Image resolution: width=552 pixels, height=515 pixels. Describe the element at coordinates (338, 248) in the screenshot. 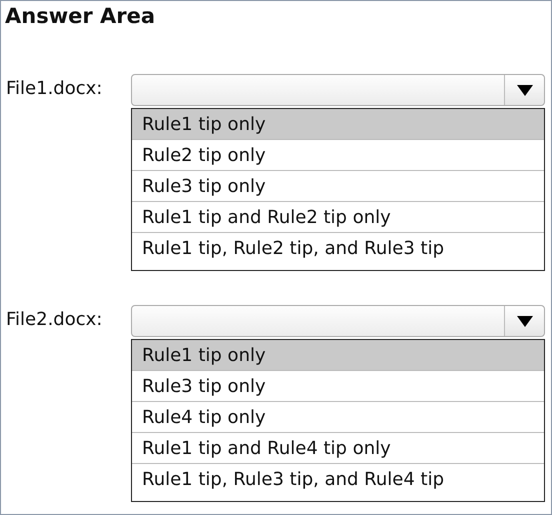

I see `dropdown-option: Rule1 tip, Rule2 tip, and Rule3 tip` at that location.